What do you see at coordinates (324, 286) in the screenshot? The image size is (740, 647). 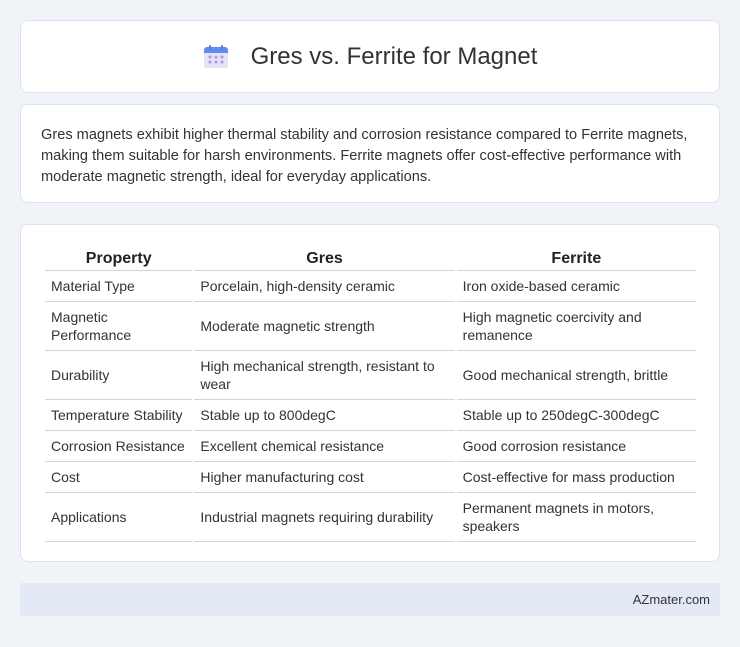 I see `table-cell: Porcelain, high-density ceramic` at bounding box center [324, 286].